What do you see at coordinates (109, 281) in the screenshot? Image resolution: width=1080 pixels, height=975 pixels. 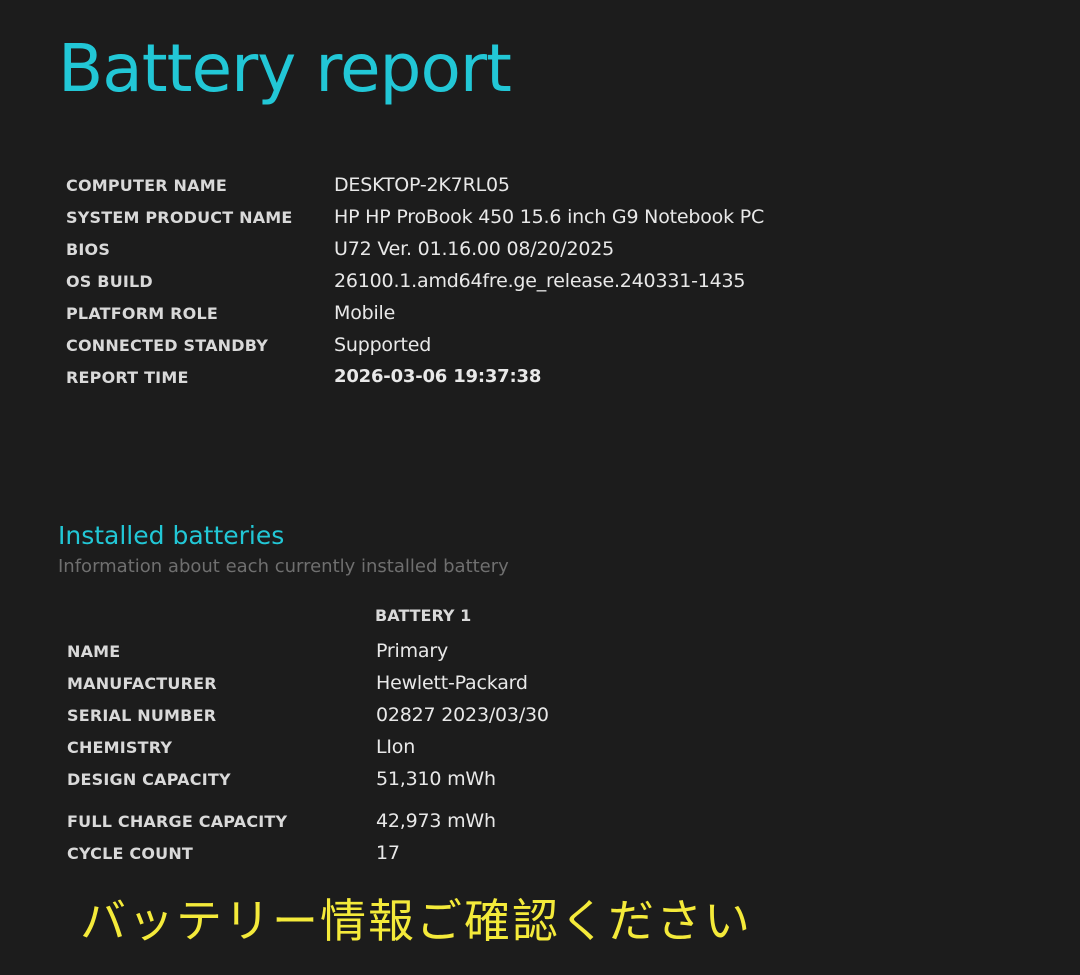 I see `info-label: OS BUILD` at bounding box center [109, 281].